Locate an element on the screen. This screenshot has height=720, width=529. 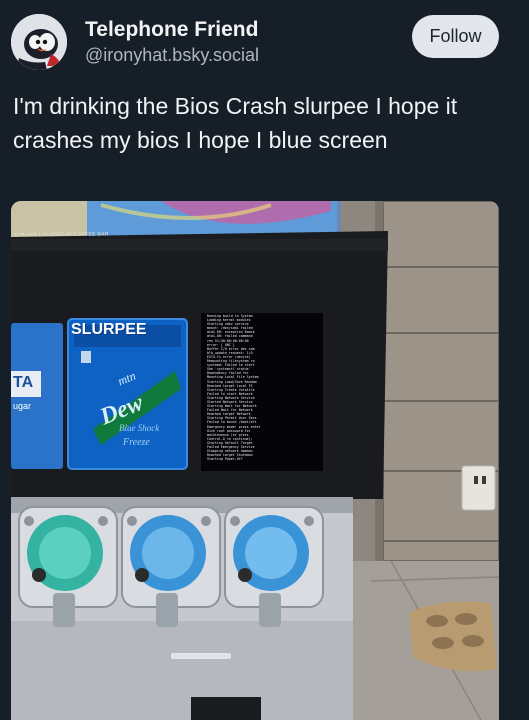
display-name: Telephone Friend is located at coordinates (171, 30).